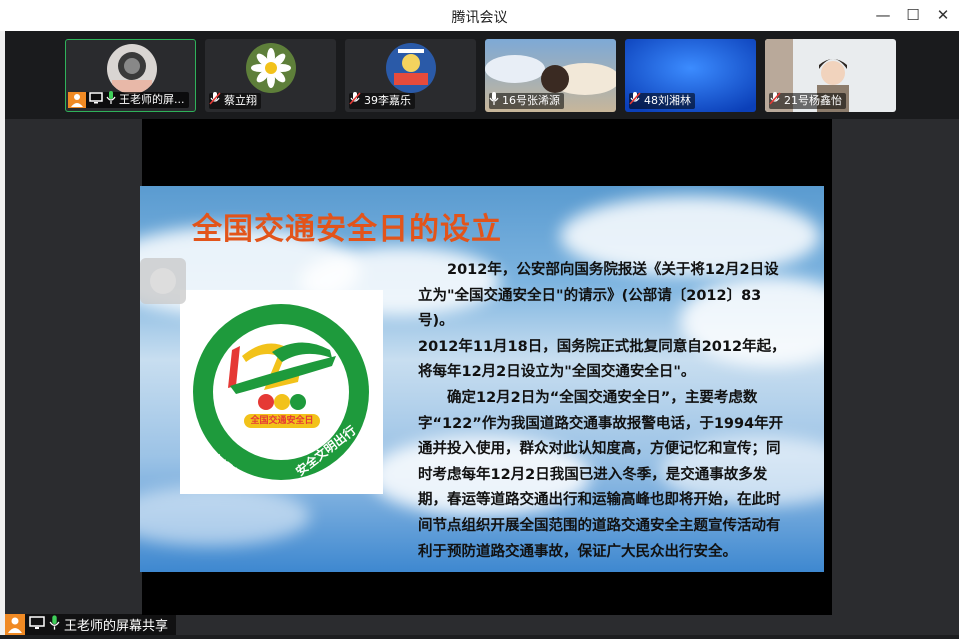 This screenshot has width=959, height=639. Describe the element at coordinates (482, 75) in the screenshot. I see `participant-strip: 王老师的屏... 蔡立翔 39李嘉乐 16号张浠源 48刘湘林 21号杨鑫怡` at that location.